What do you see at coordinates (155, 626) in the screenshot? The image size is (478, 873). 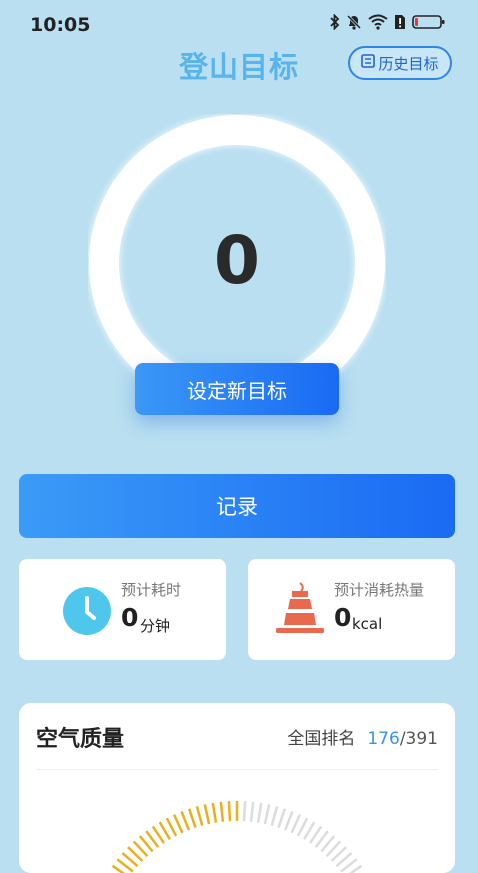 I see `estimated-time-unit: 分钟` at bounding box center [155, 626].